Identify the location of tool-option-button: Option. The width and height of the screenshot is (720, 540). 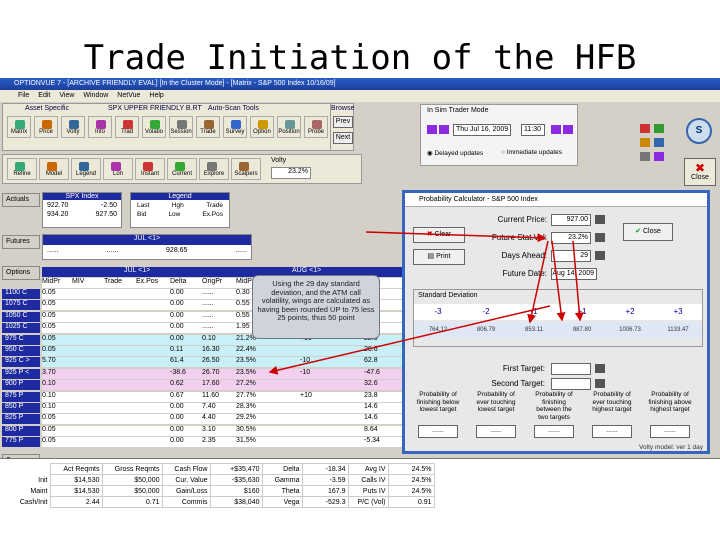
(262, 127).